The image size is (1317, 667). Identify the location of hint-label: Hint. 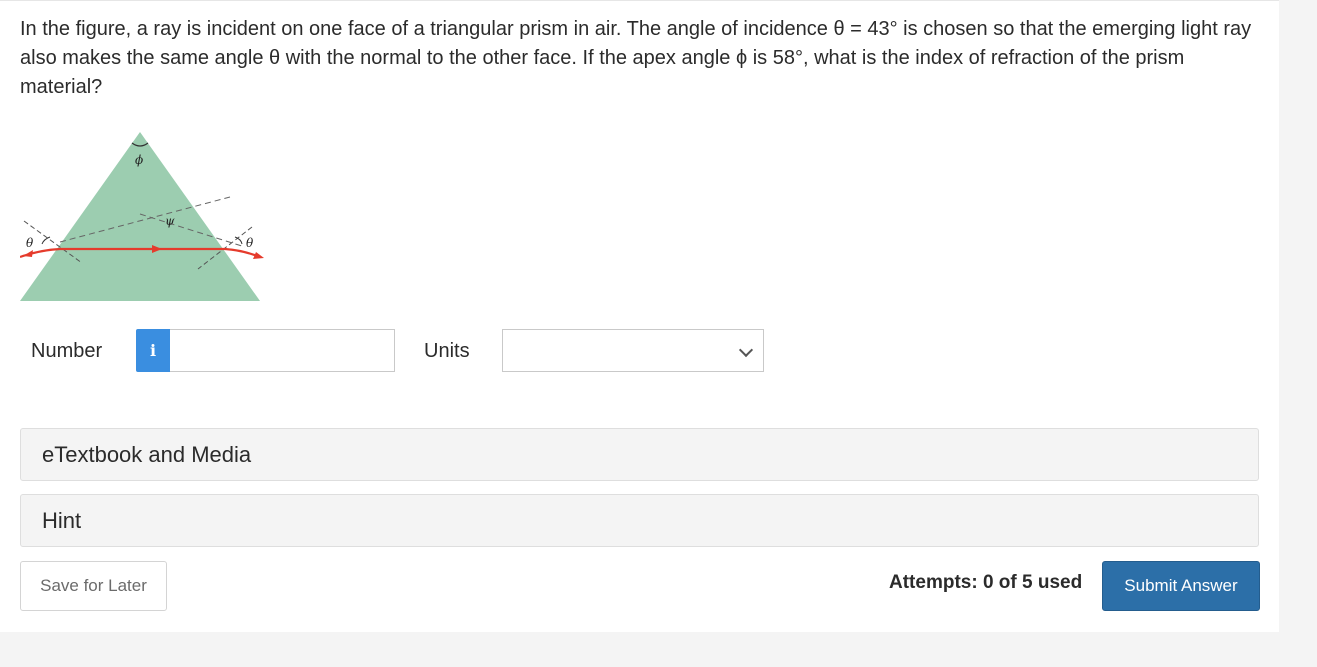
(62, 520).